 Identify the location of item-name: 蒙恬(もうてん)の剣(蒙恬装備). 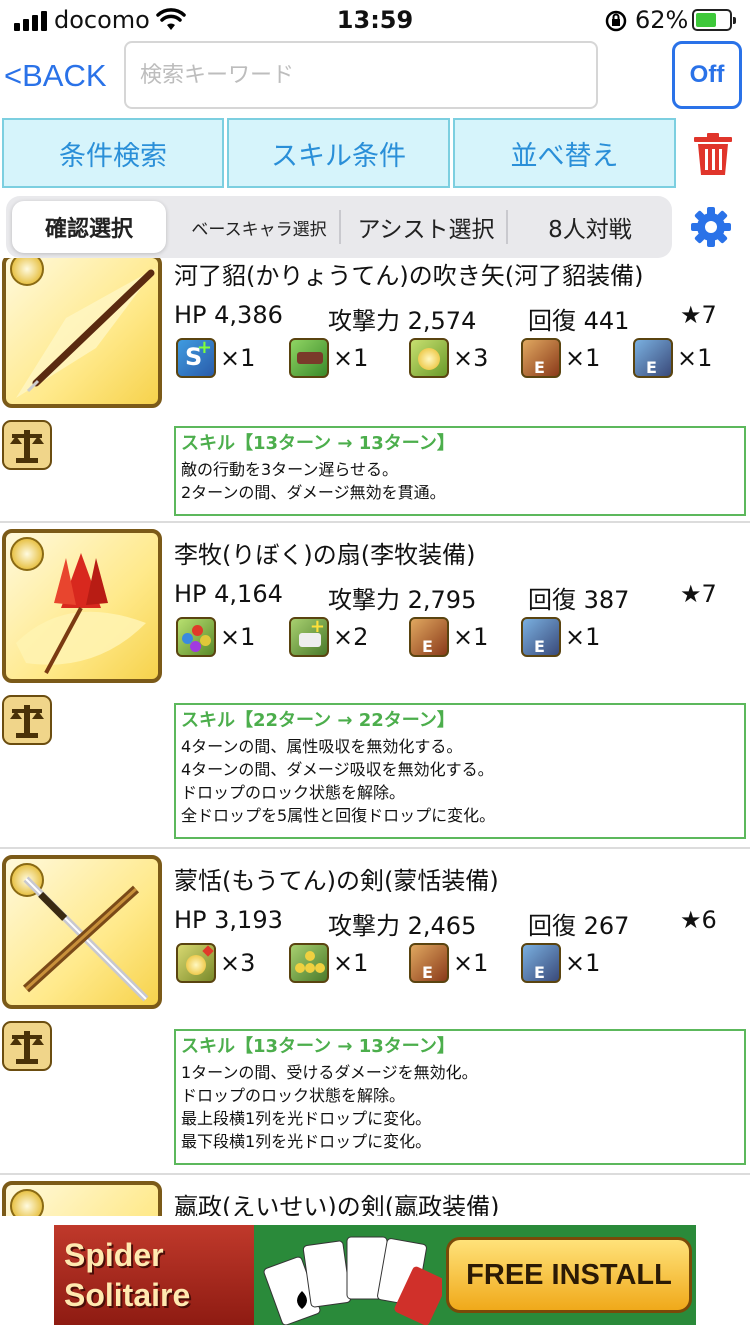
(336, 881).